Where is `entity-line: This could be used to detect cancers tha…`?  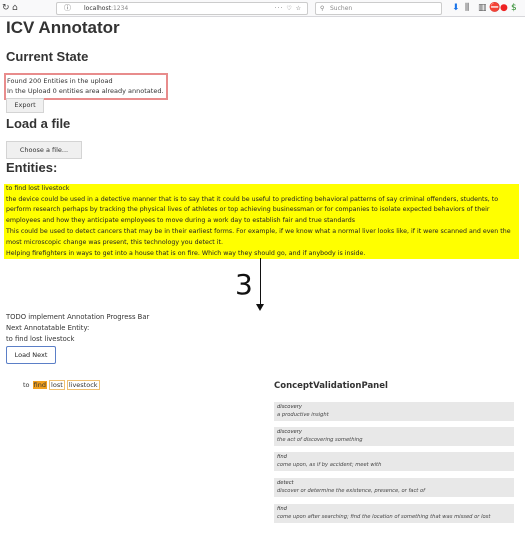
entity-line: This could be used to detect cancers tha… is located at coordinates (258, 231).